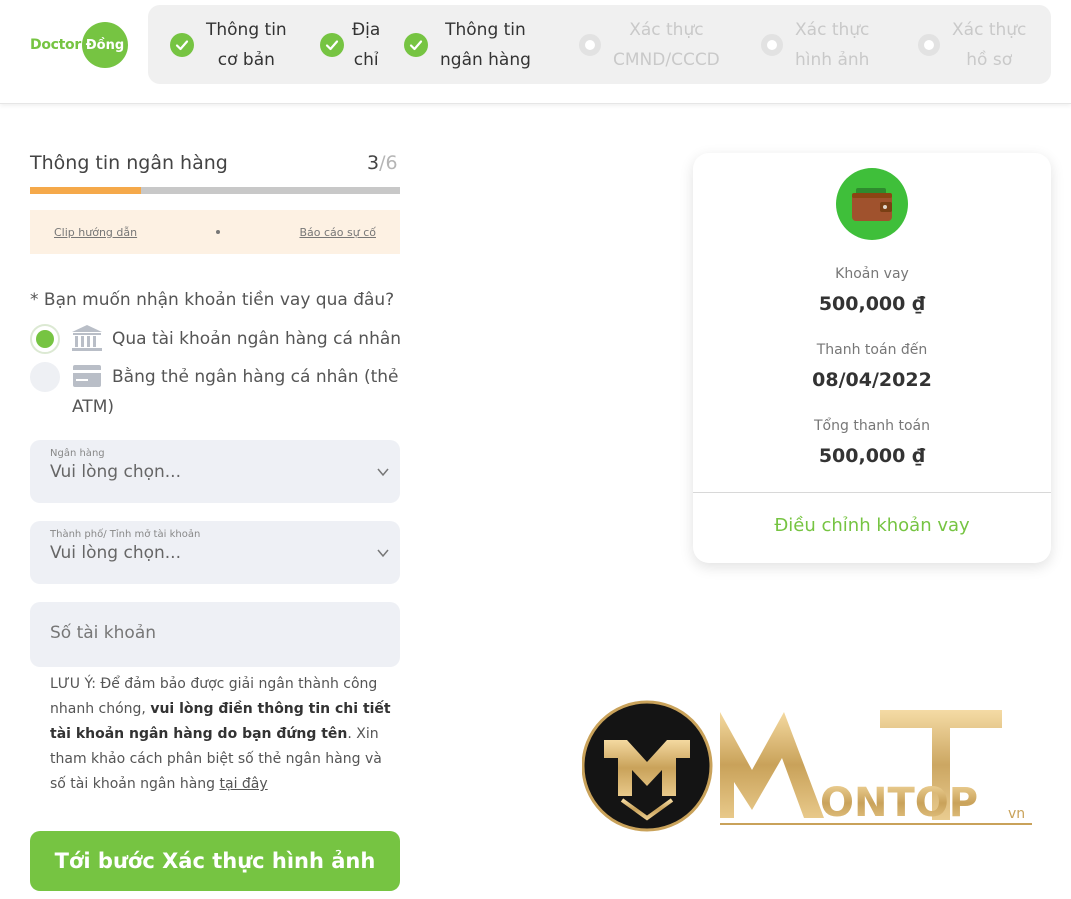 This screenshot has height=899, width=1071. Describe the element at coordinates (989, 44) in the screenshot. I see `step-label: Xác thực hồ sơ` at that location.